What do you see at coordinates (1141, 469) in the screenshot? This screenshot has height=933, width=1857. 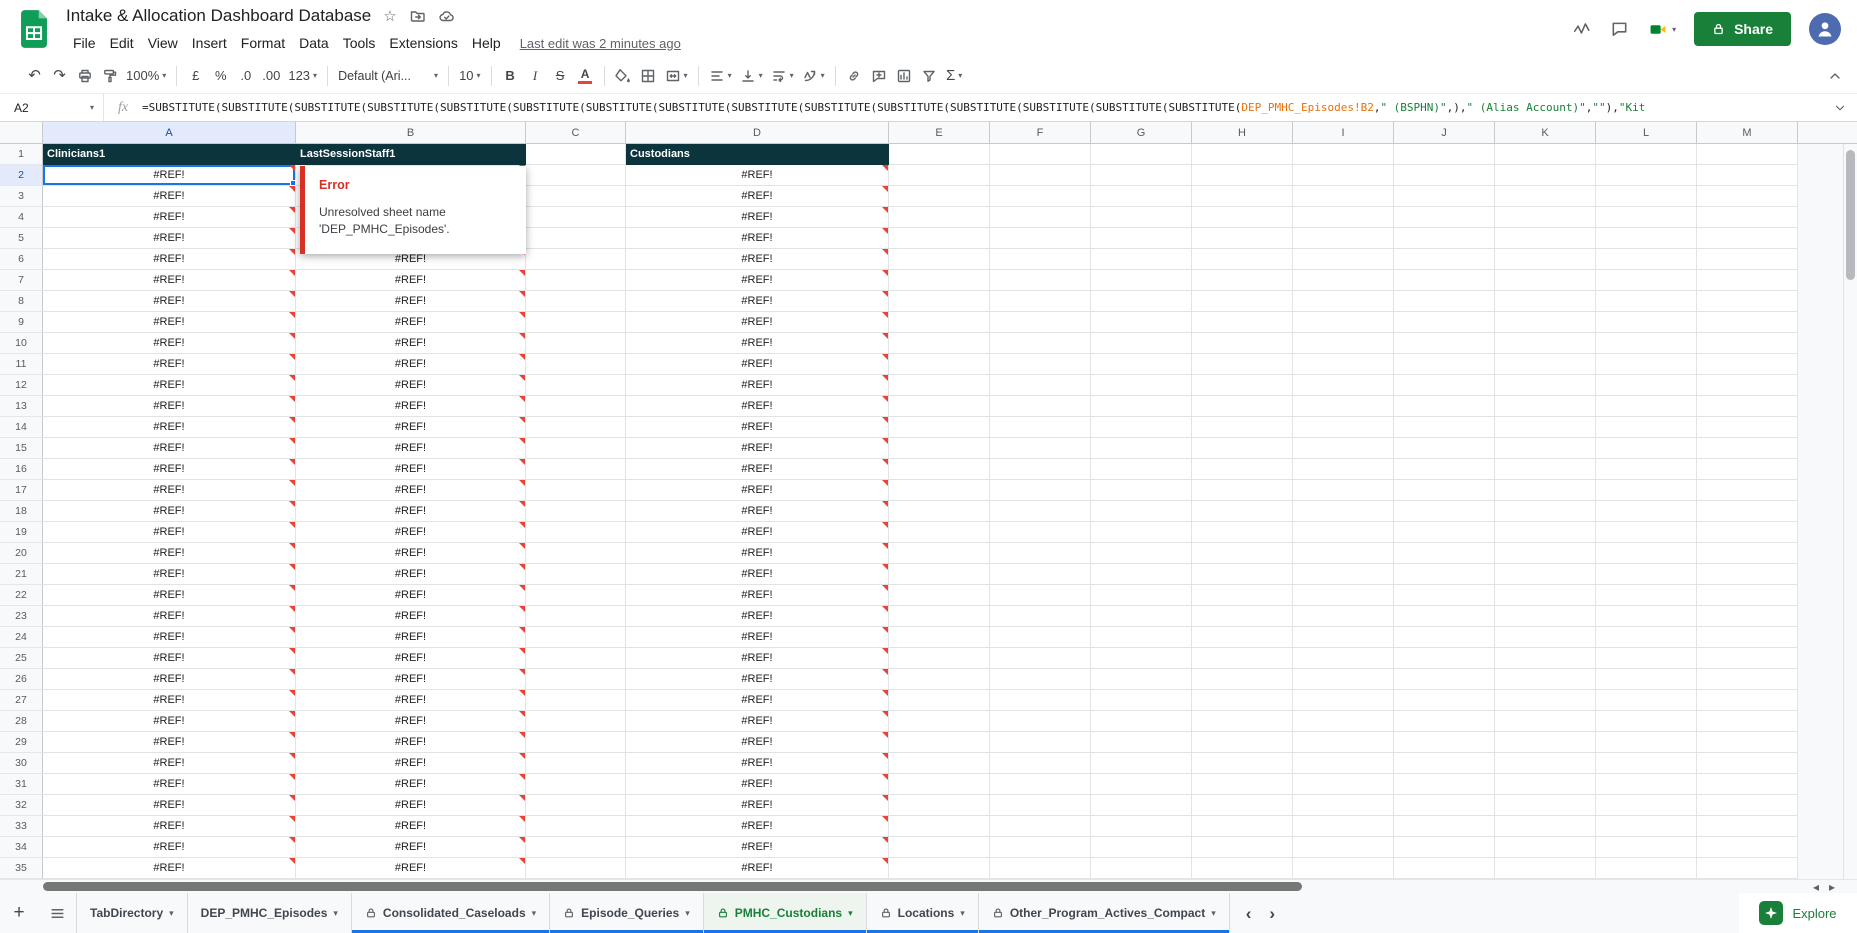 I see `cell-G16` at bounding box center [1141, 469].